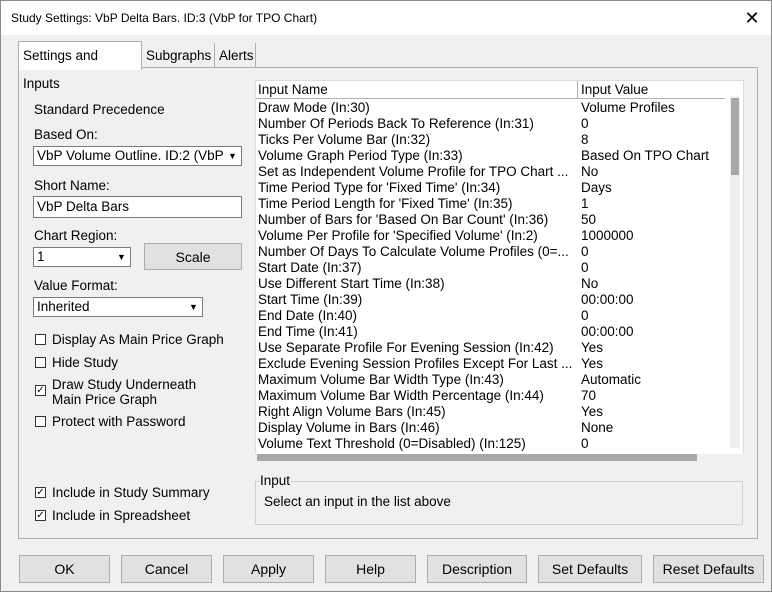 This screenshot has height=592, width=772. I want to click on horizontal-scrollbar, so click(499, 458).